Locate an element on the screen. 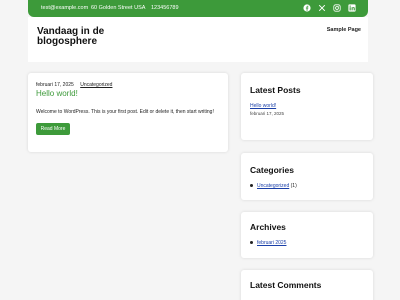  categories-title: Categories is located at coordinates (272, 170).